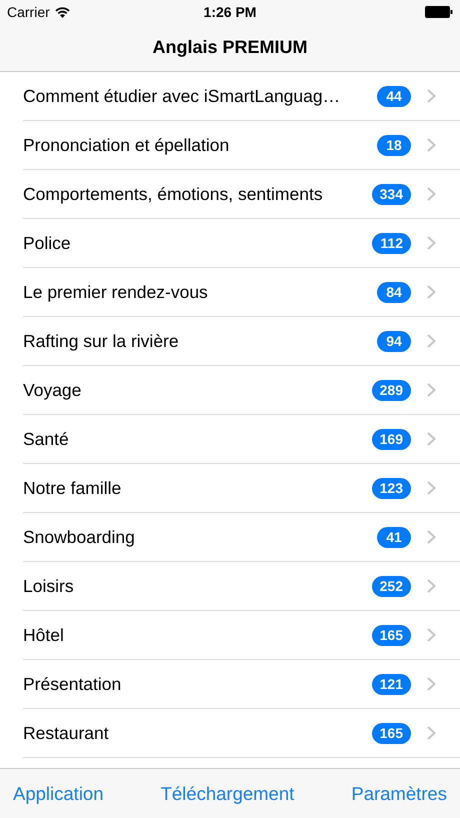 This screenshot has height=818, width=460. I want to click on list-row: Loisirs 252, so click(230, 586).